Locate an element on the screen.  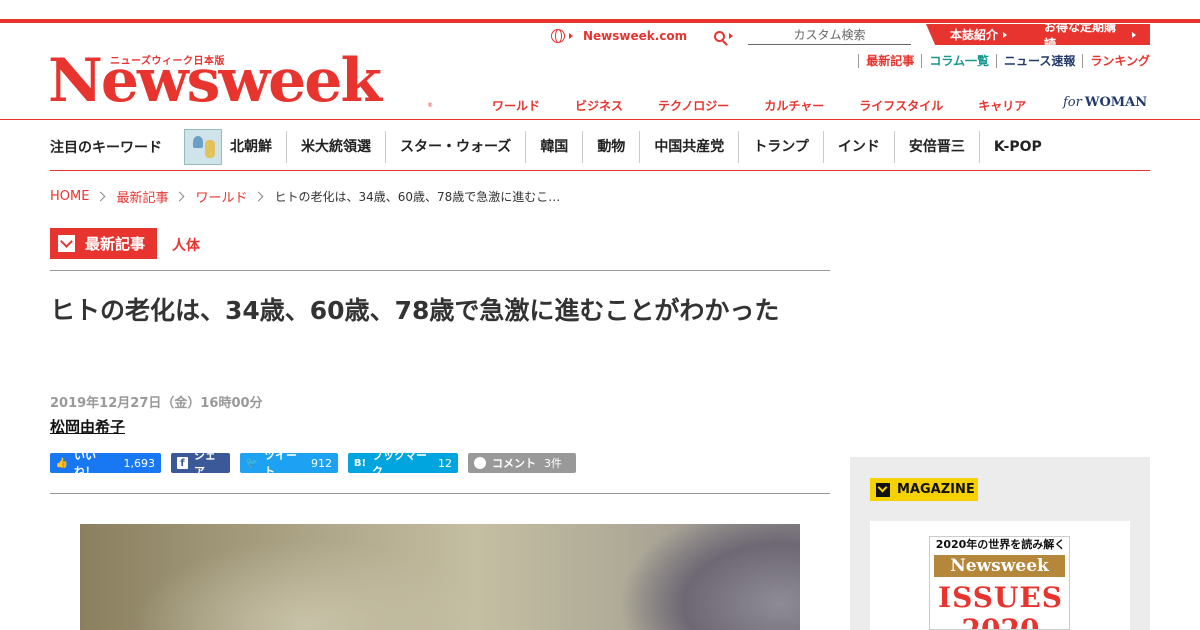
keyword-item: 中国共産党 is located at coordinates (690, 147).